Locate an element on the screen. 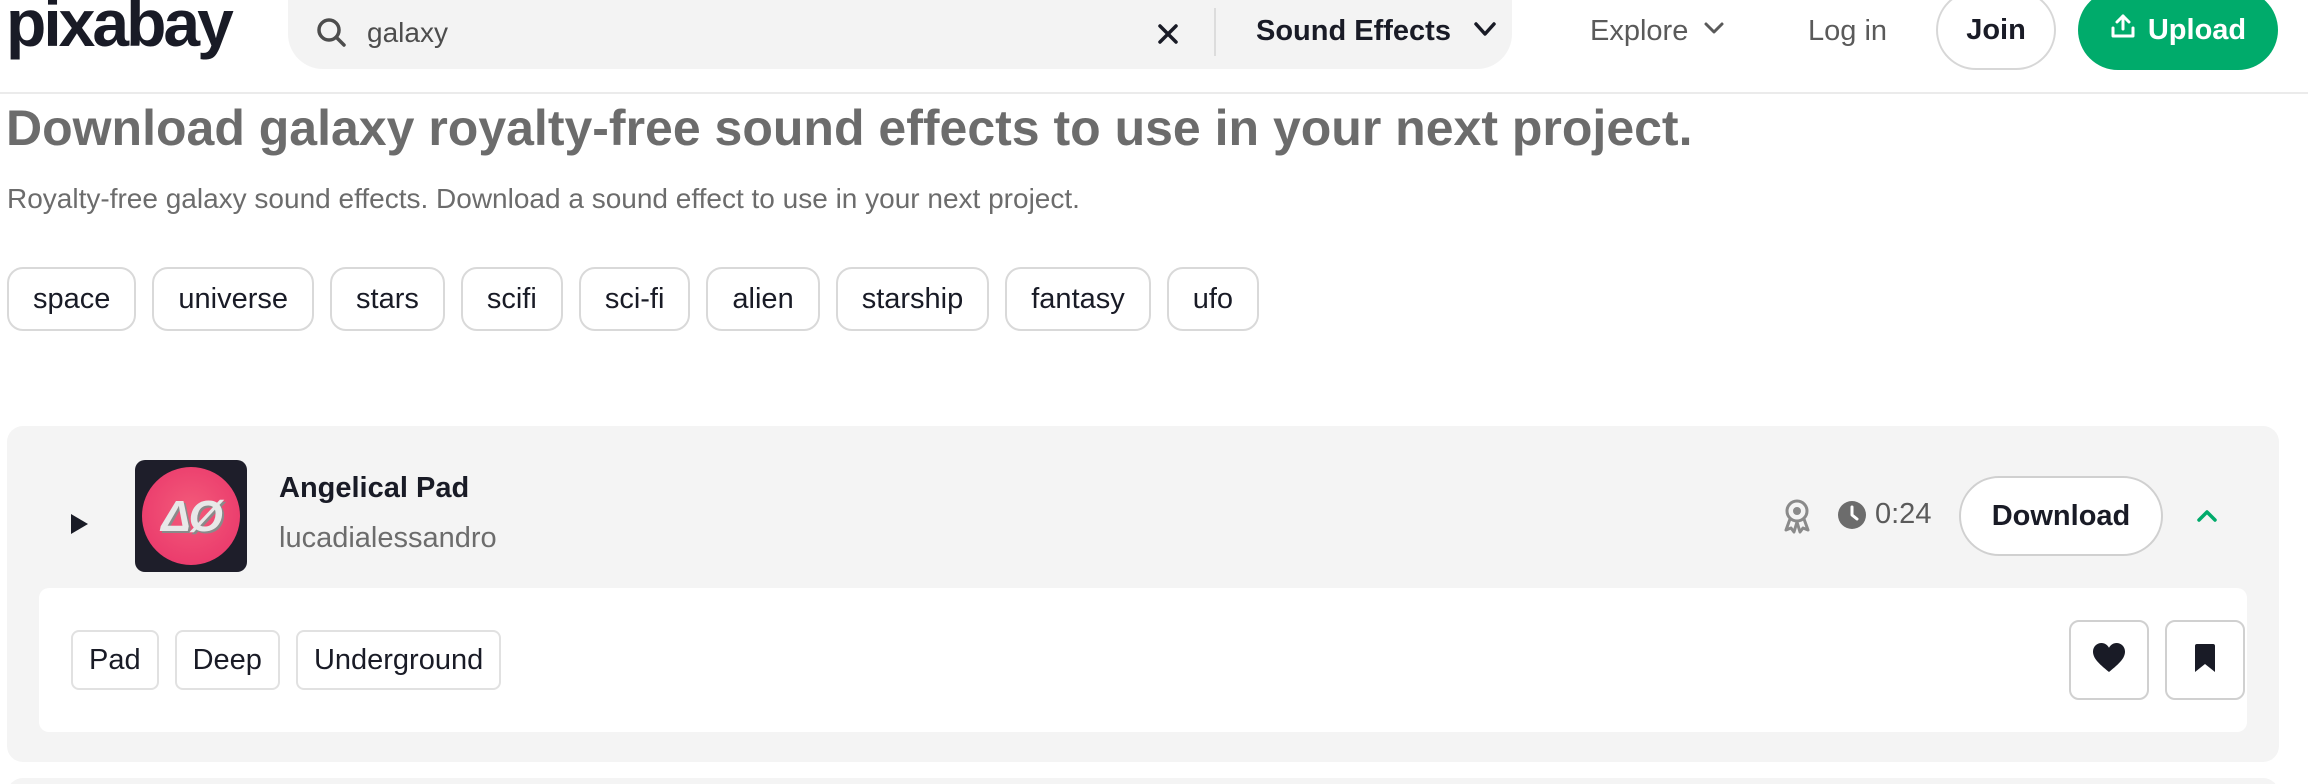 Image resolution: width=2308 pixels, height=784 pixels. related-tag-chip: universe is located at coordinates (233, 299).